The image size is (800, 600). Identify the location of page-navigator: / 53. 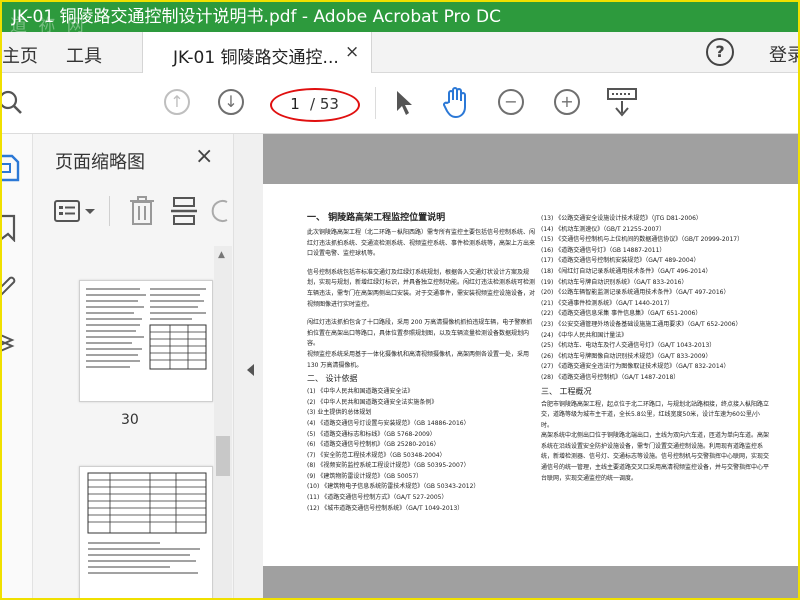
(315, 105).